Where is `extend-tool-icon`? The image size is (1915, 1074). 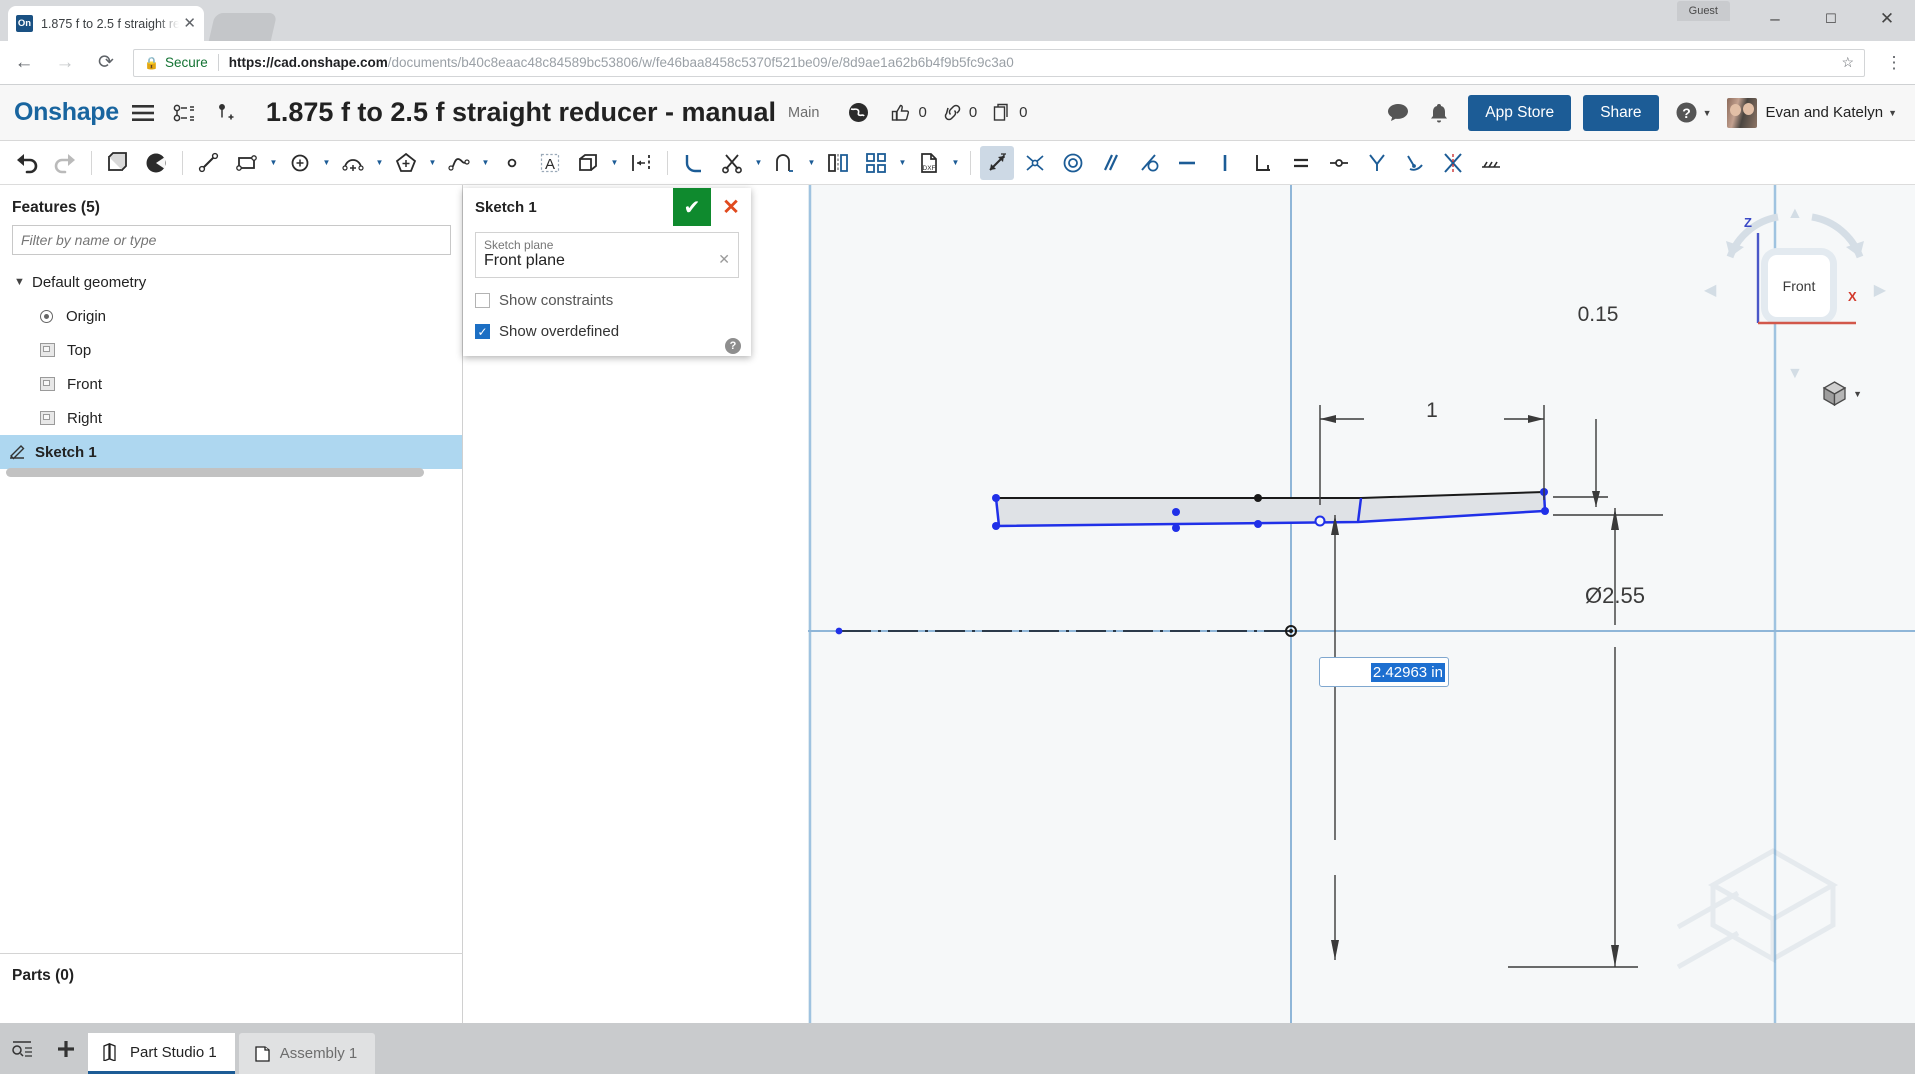 extend-tool-icon is located at coordinates (785, 163).